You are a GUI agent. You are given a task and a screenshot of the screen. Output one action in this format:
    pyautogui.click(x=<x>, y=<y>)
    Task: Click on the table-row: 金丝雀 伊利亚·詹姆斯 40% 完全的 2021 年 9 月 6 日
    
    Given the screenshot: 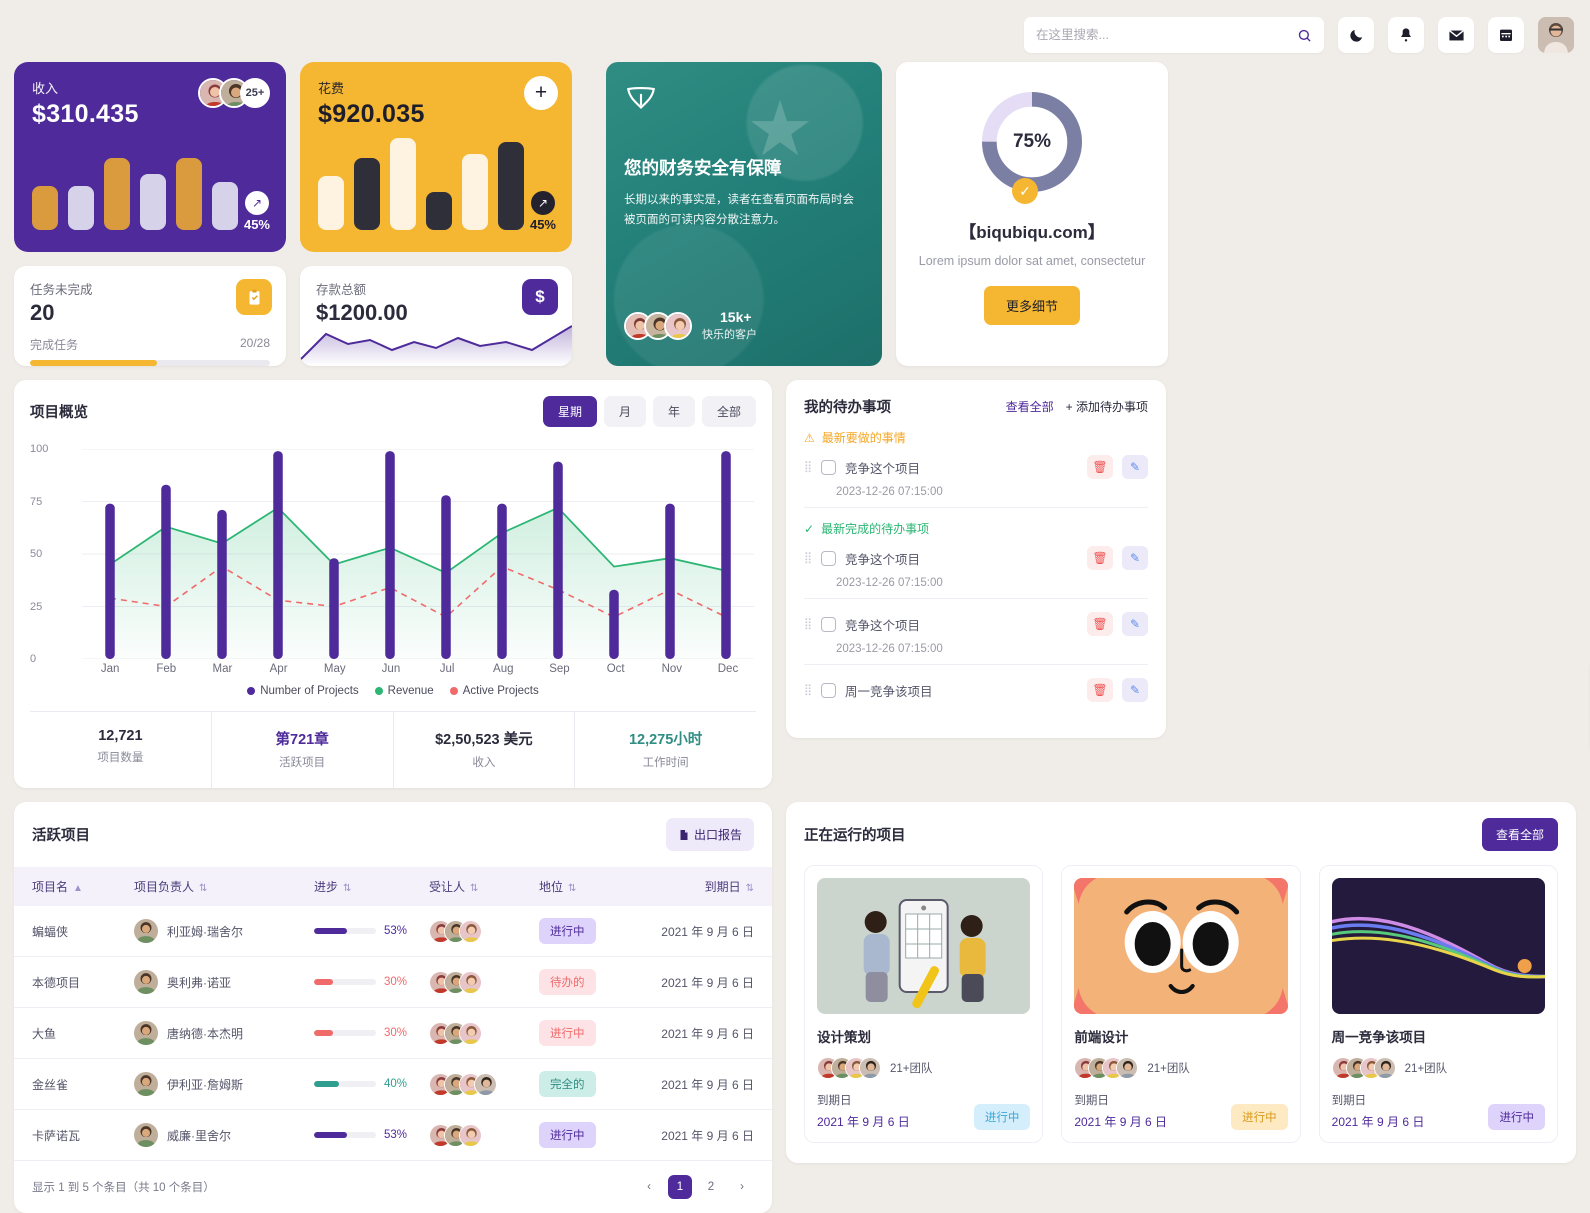 What is the action you would take?
    pyautogui.click(x=393, y=1084)
    